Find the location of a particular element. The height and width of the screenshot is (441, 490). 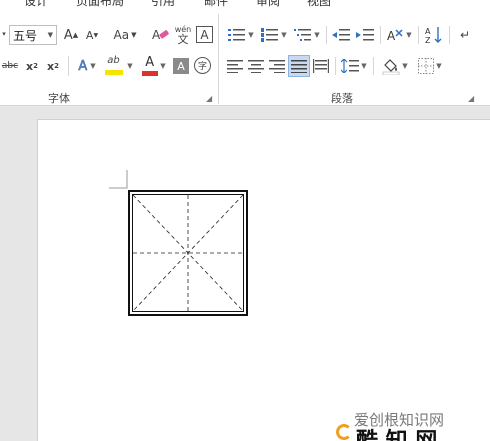

strikethrough-label: abc is located at coordinates (10, 66).